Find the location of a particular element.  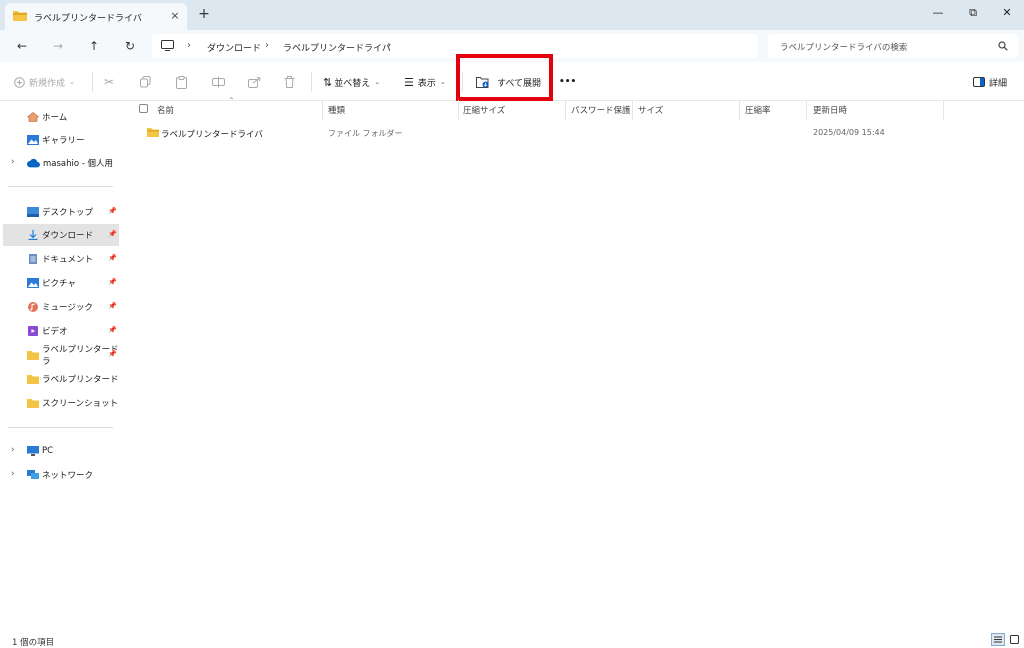

sort-button: ⇅ 並べ替え ⌄ is located at coordinates (351, 82).